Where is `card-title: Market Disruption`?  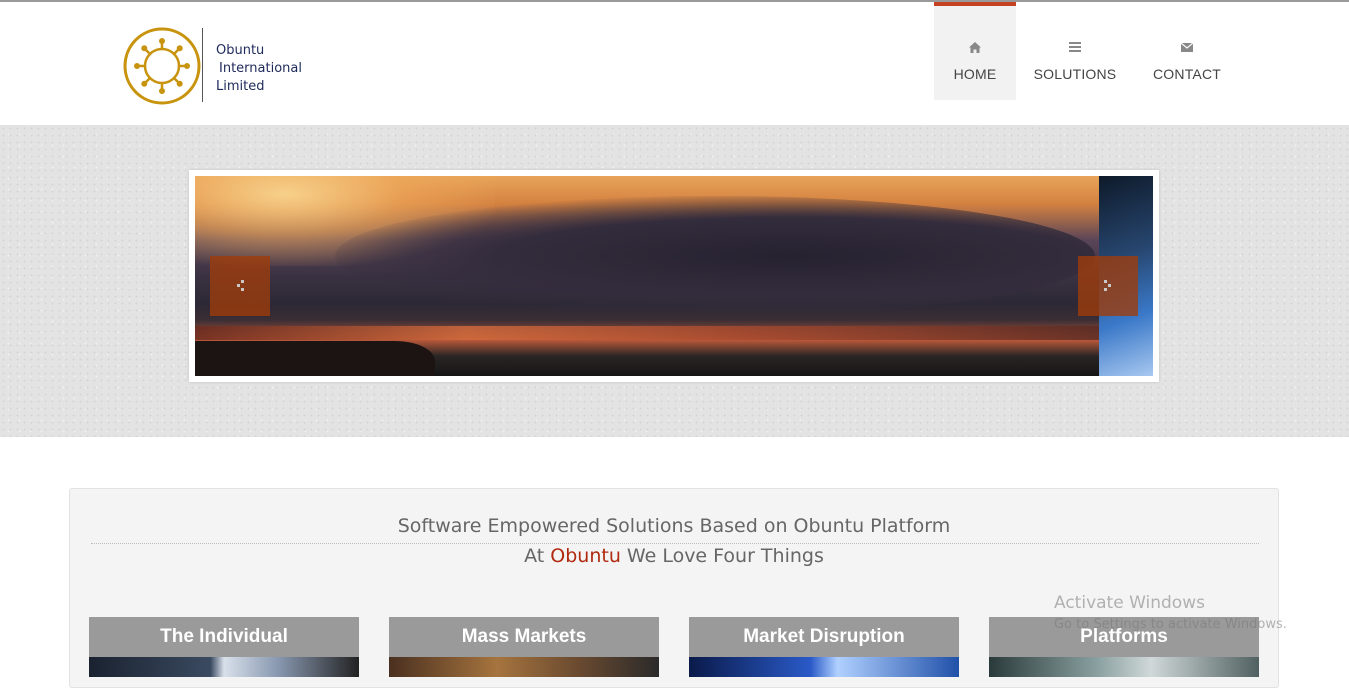
card-title: Market Disruption is located at coordinates (824, 637).